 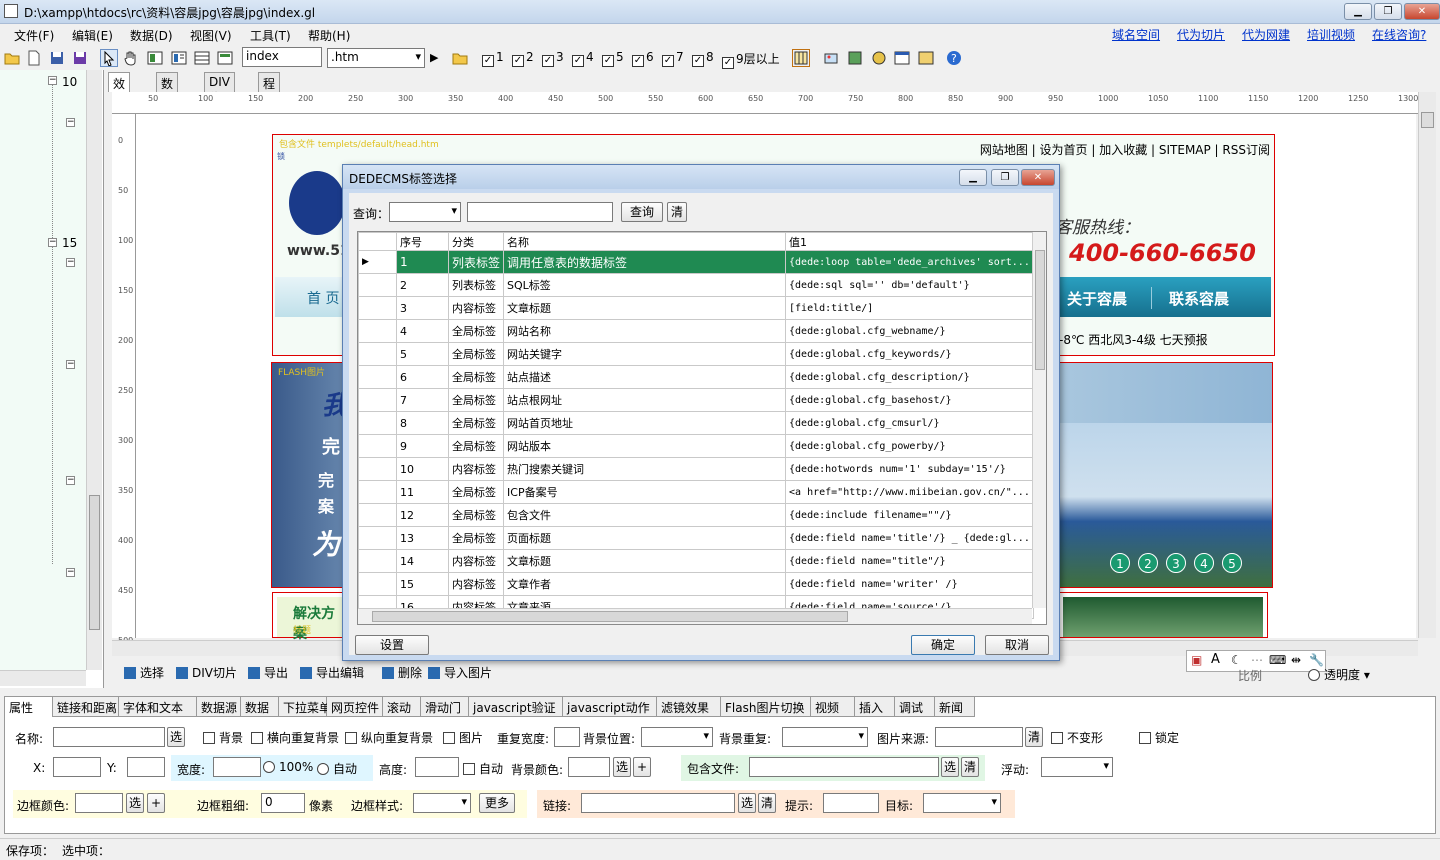 I want to click on wrench-icon: 🔧, so click(x=1316, y=660).